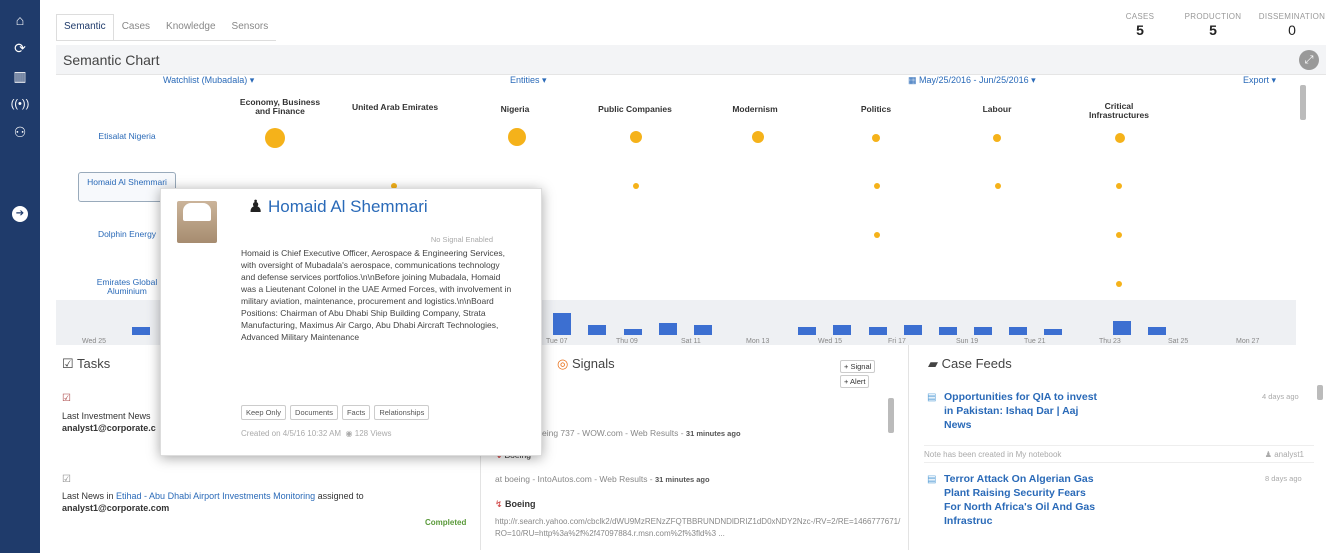 This screenshot has height=553, width=1335. Describe the element at coordinates (20, 76) in the screenshot. I see `library-icon: ▥` at that location.